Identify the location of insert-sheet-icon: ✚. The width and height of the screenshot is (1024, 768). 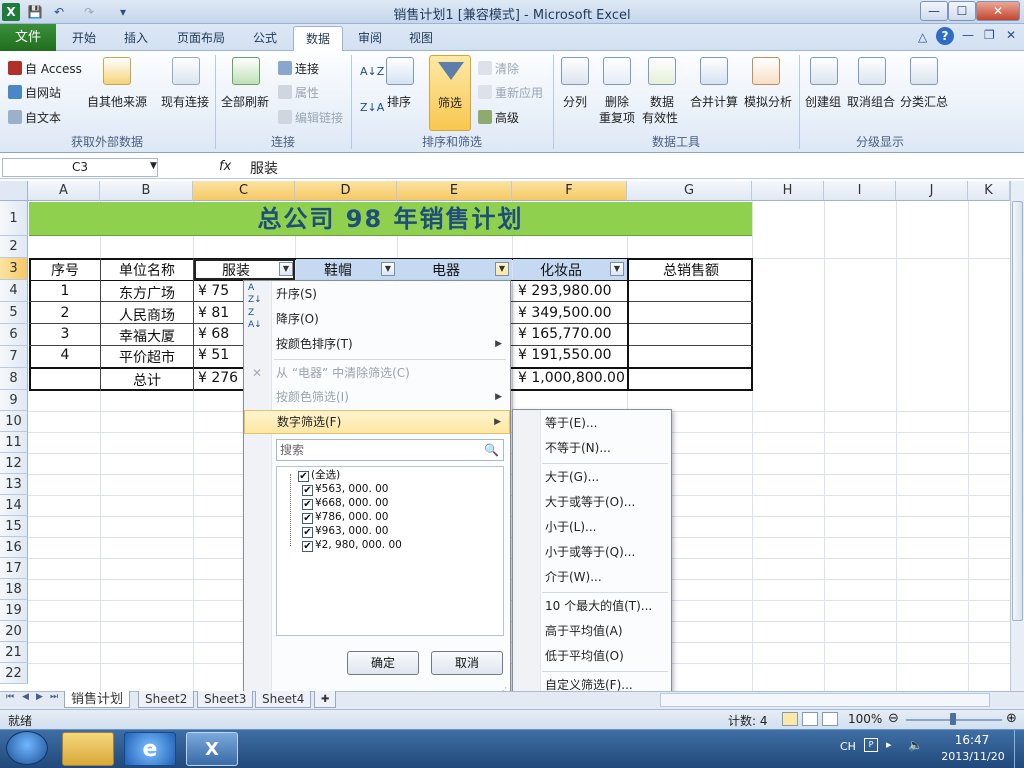
(325, 699).